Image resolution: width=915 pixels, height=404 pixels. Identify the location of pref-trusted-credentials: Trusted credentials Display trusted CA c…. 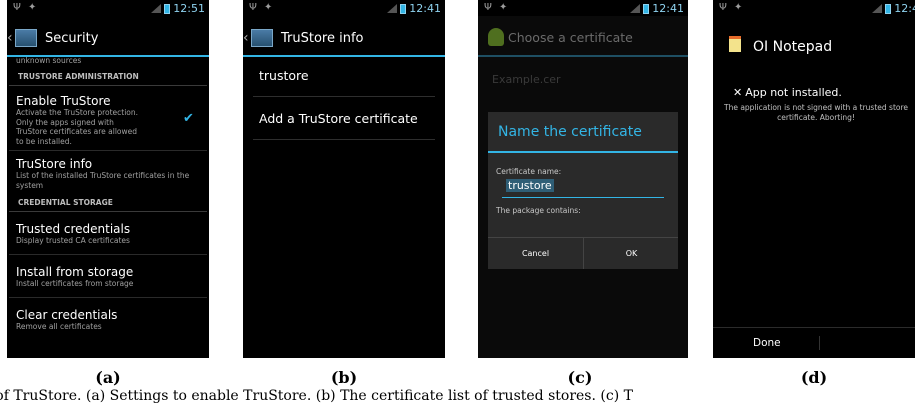
(108, 233).